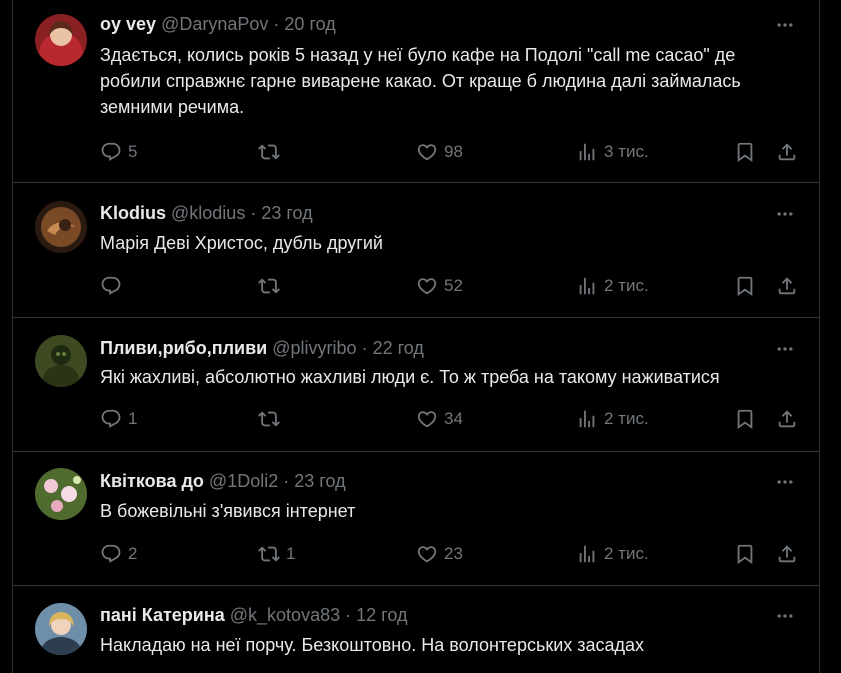 The image size is (841, 673). Describe the element at coordinates (208, 213) in the screenshot. I see `user-handle: @klodius` at that location.